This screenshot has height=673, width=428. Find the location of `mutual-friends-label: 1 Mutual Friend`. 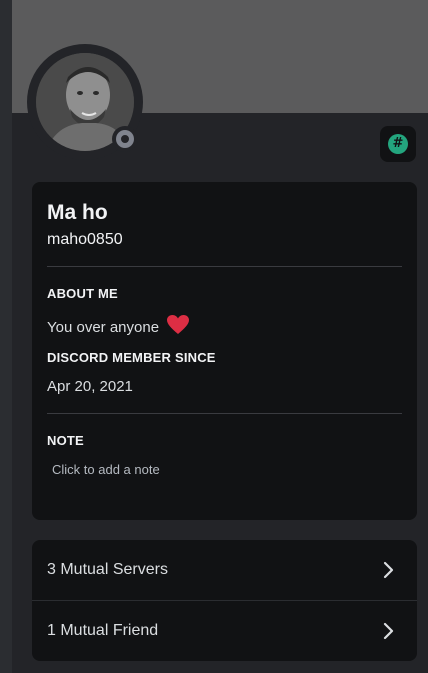

mutual-friends-label: 1 Mutual Friend is located at coordinates (103, 630).